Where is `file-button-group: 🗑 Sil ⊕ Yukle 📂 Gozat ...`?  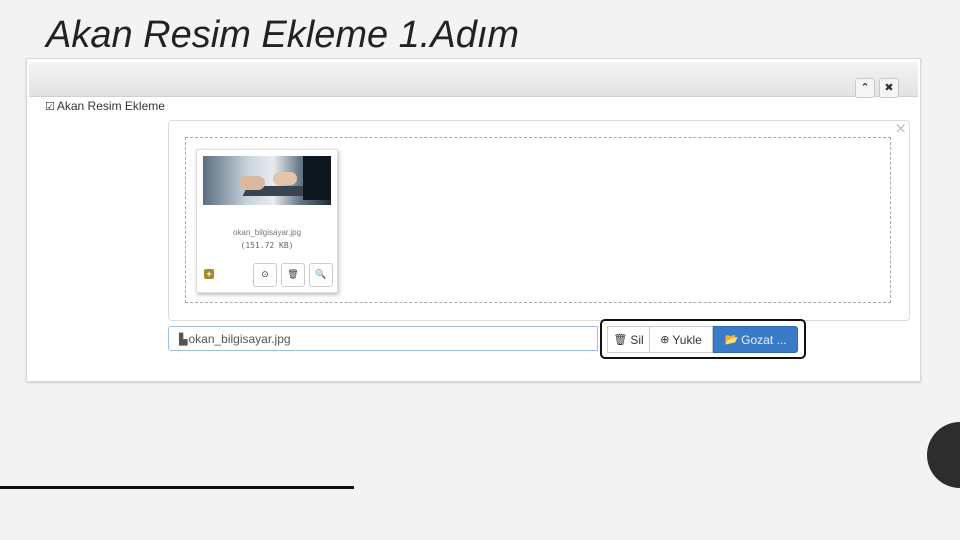
file-button-group: 🗑 Sil ⊕ Yukle 📂 Gozat ... is located at coordinates (702, 339).